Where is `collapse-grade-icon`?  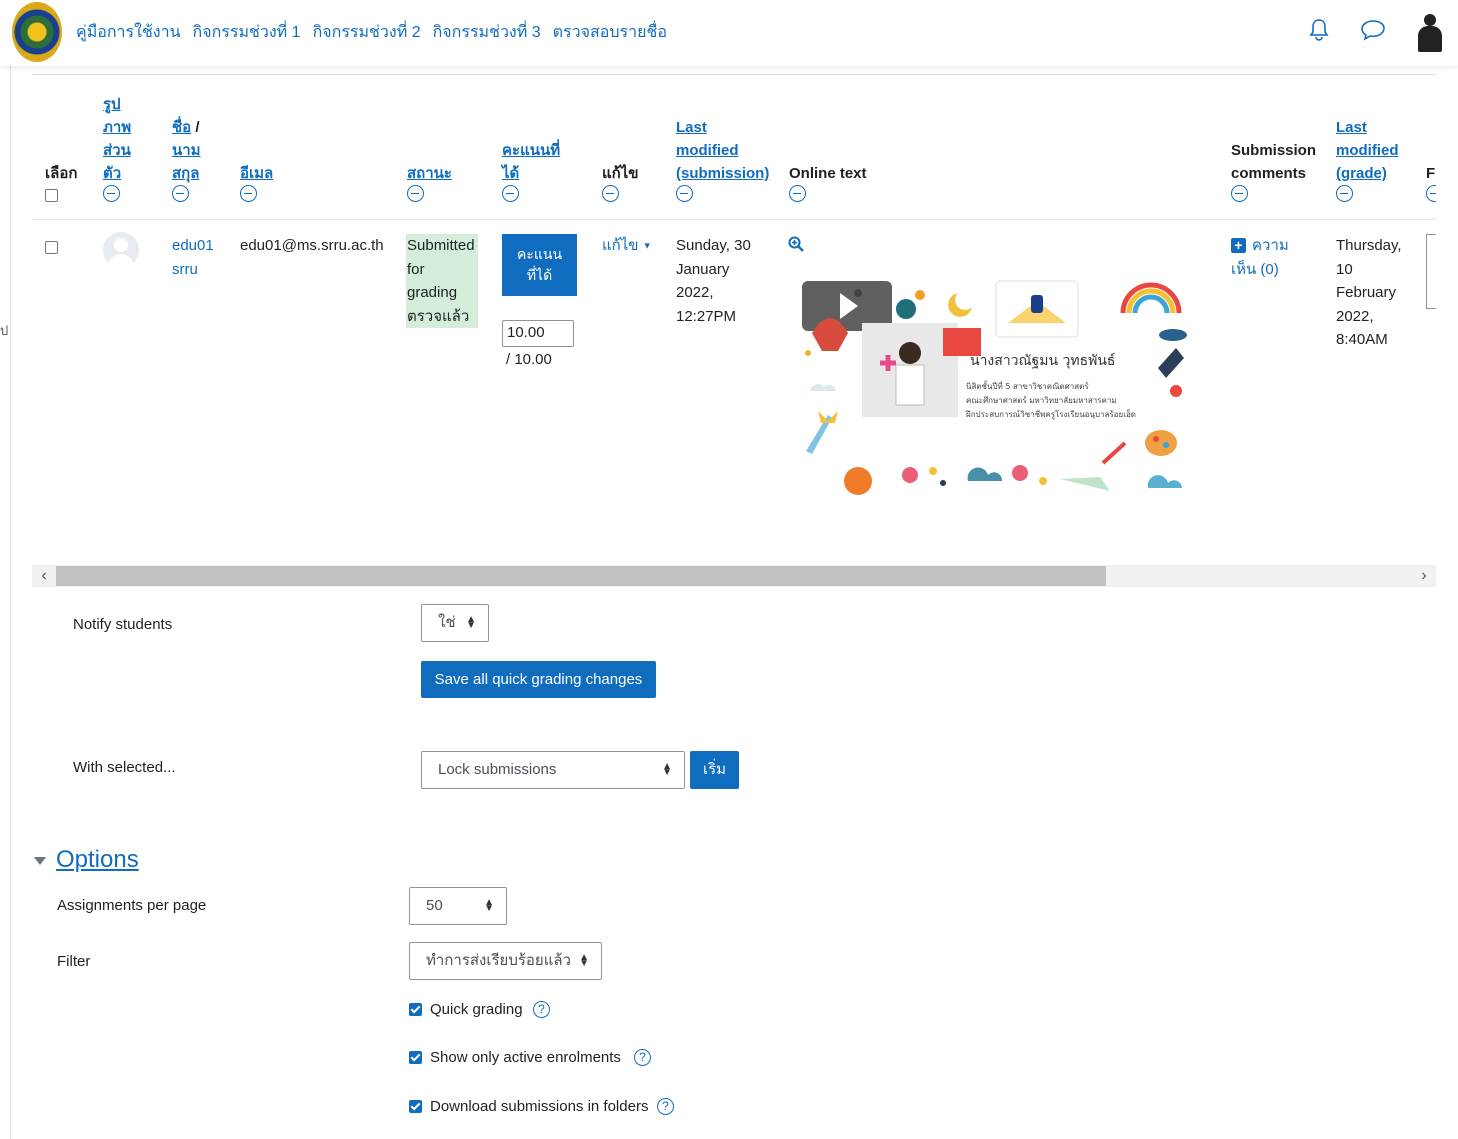 collapse-grade-icon is located at coordinates (510, 193).